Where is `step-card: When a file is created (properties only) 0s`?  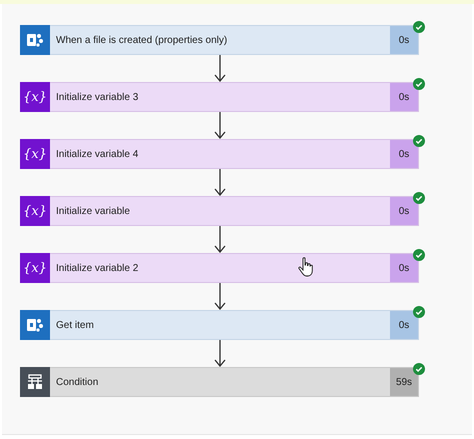
step-card: When a file is created (properties only) 0s is located at coordinates (219, 40).